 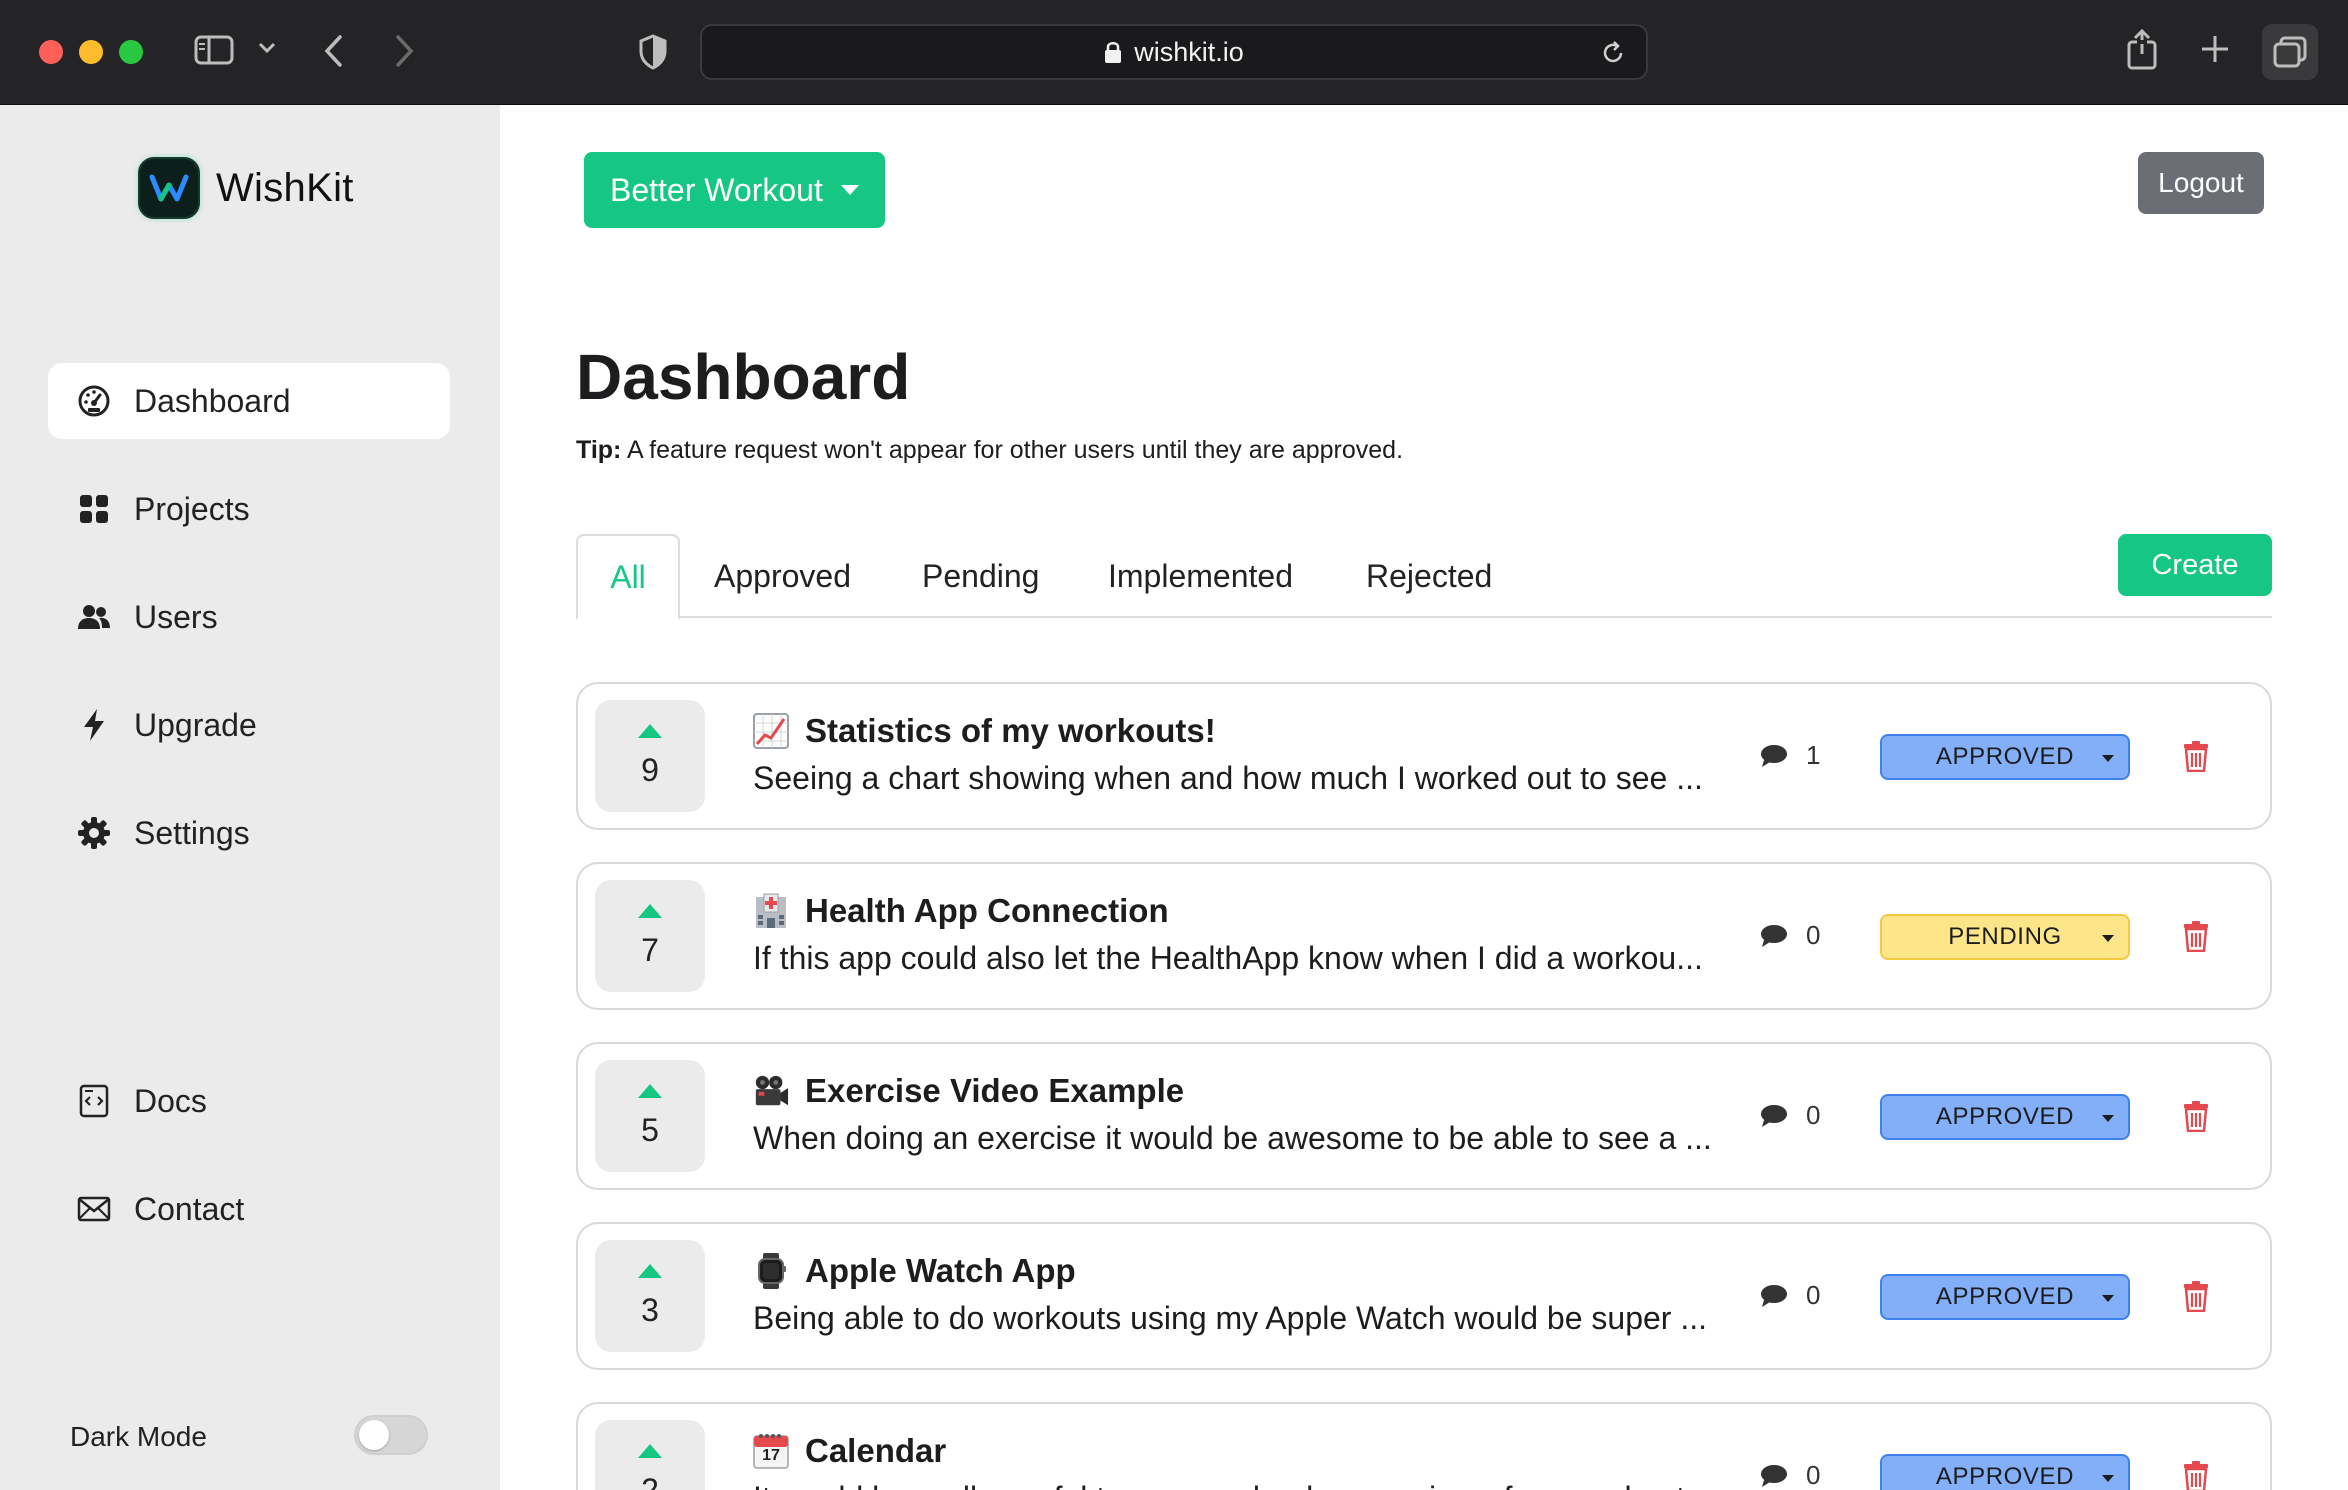 What do you see at coordinates (249, 509) in the screenshot?
I see `sidebar-item-projects: Projects` at bounding box center [249, 509].